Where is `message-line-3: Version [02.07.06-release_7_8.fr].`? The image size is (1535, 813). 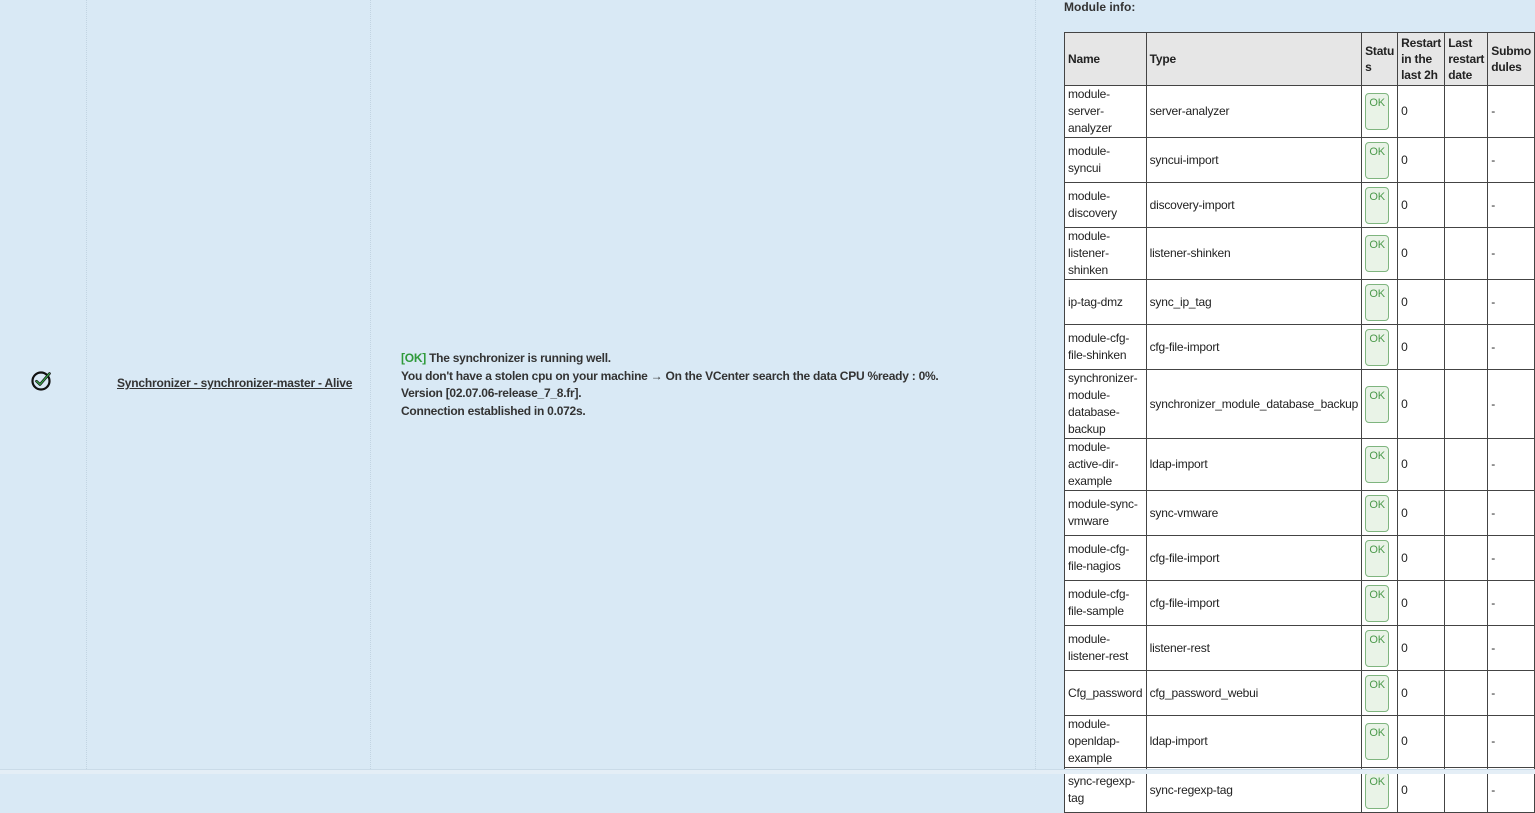
message-line-3: Version [02.07.06-release_7_8.fr]. is located at coordinates (491, 393).